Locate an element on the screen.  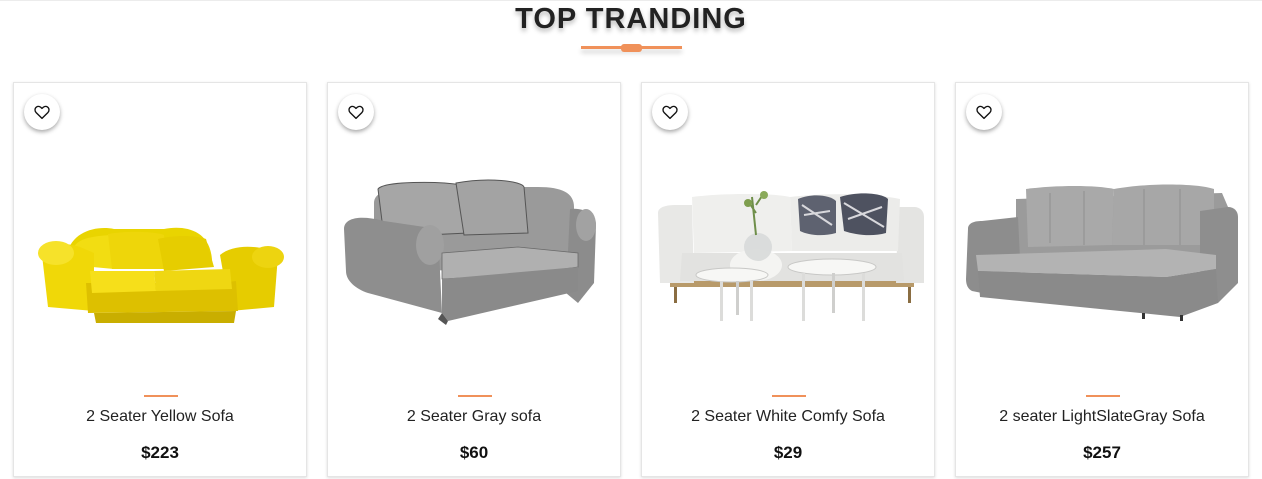
product-name: 2 seater LightSlateGray Sofa is located at coordinates (1102, 417).